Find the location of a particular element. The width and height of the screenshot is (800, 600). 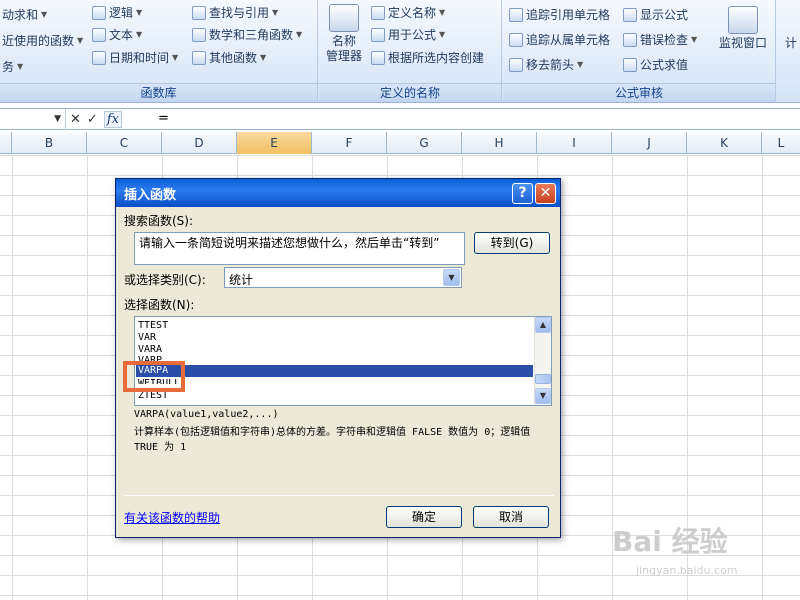

column-header-l: L is located at coordinates (781, 143).